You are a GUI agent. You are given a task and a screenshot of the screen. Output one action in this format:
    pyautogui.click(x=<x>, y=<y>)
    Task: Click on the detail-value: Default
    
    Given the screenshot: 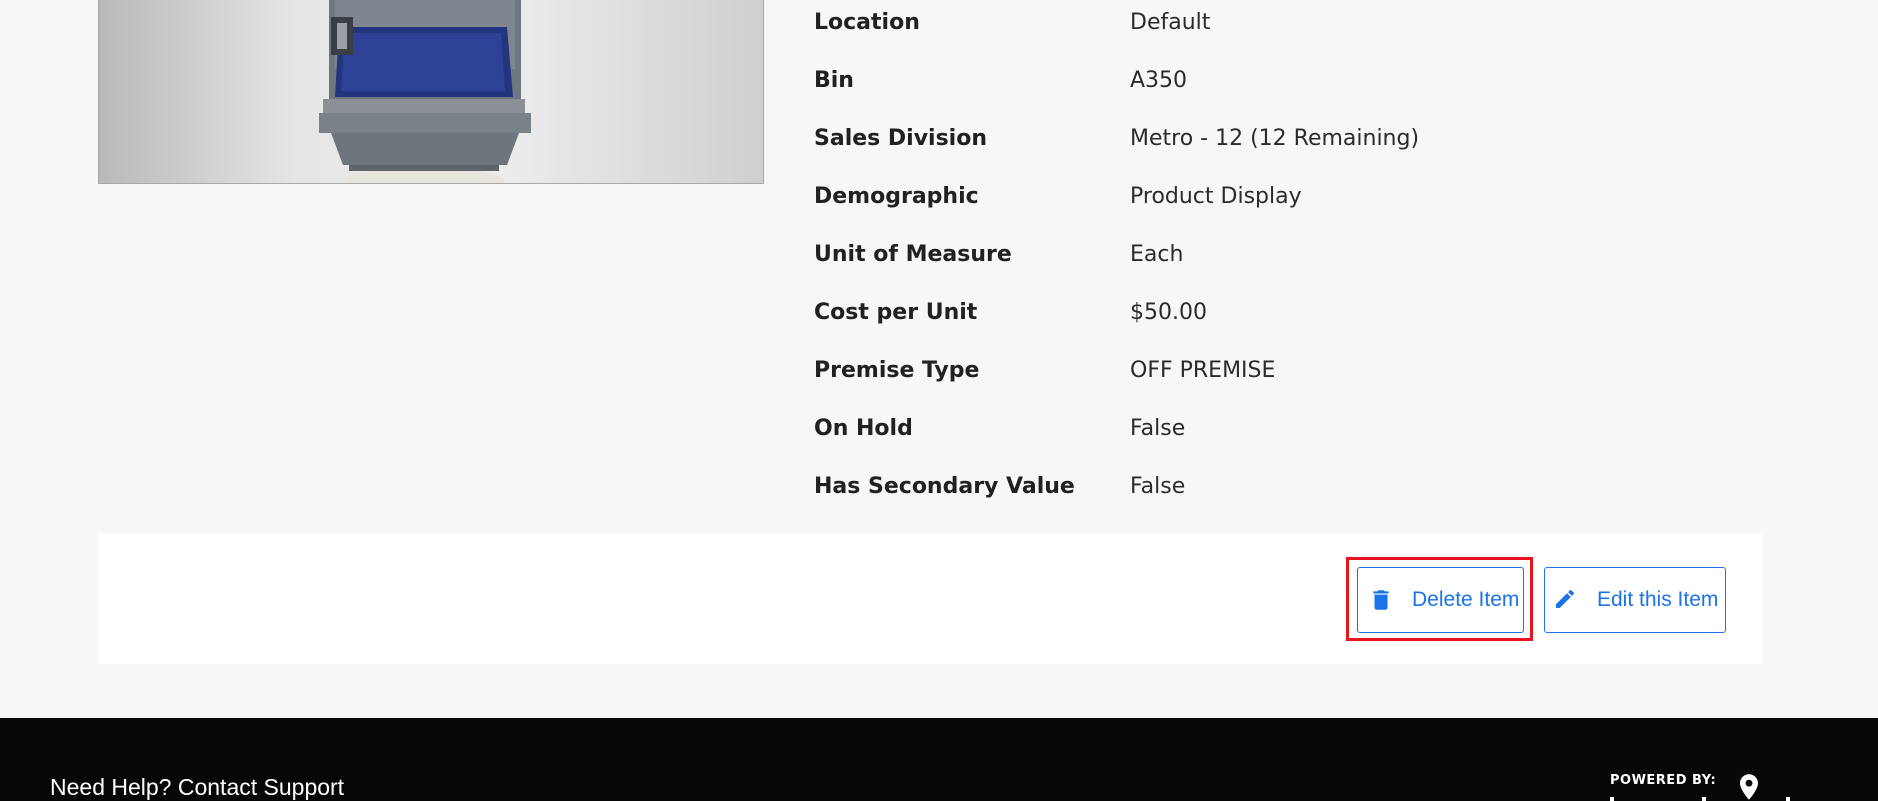 What is the action you would take?
    pyautogui.click(x=1170, y=22)
    